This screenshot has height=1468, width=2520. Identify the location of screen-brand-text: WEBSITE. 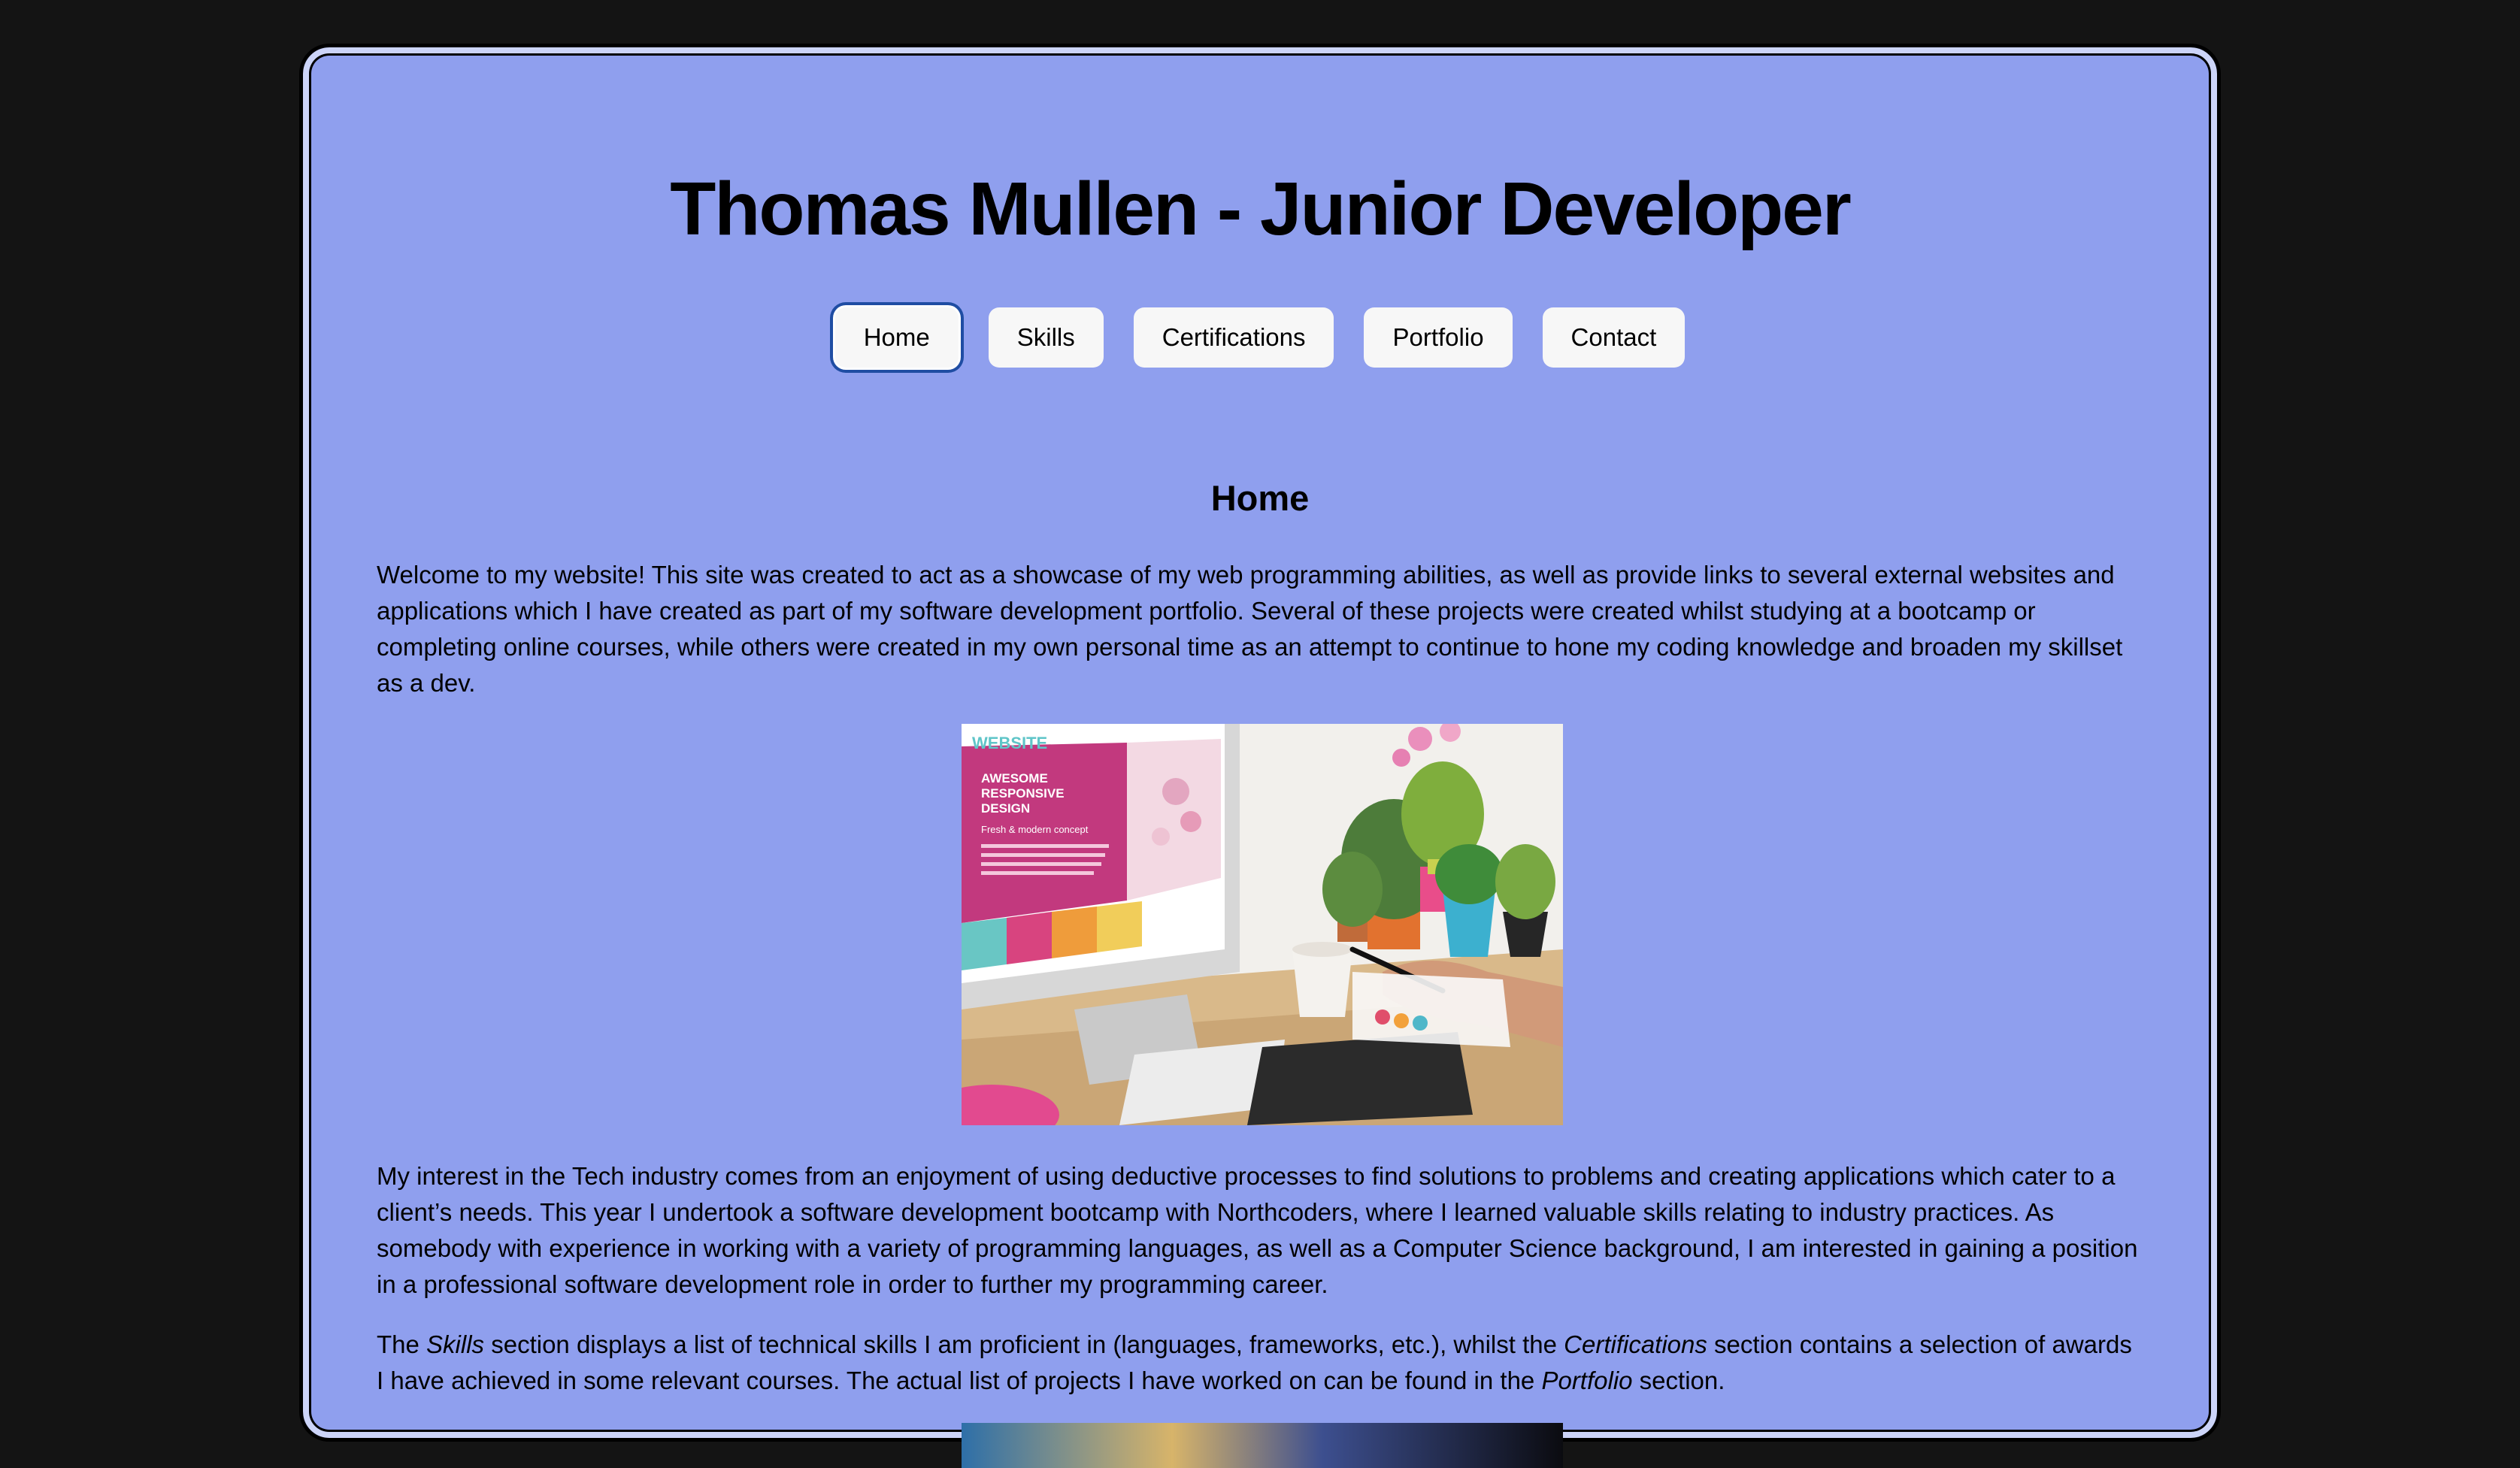
(1009, 743).